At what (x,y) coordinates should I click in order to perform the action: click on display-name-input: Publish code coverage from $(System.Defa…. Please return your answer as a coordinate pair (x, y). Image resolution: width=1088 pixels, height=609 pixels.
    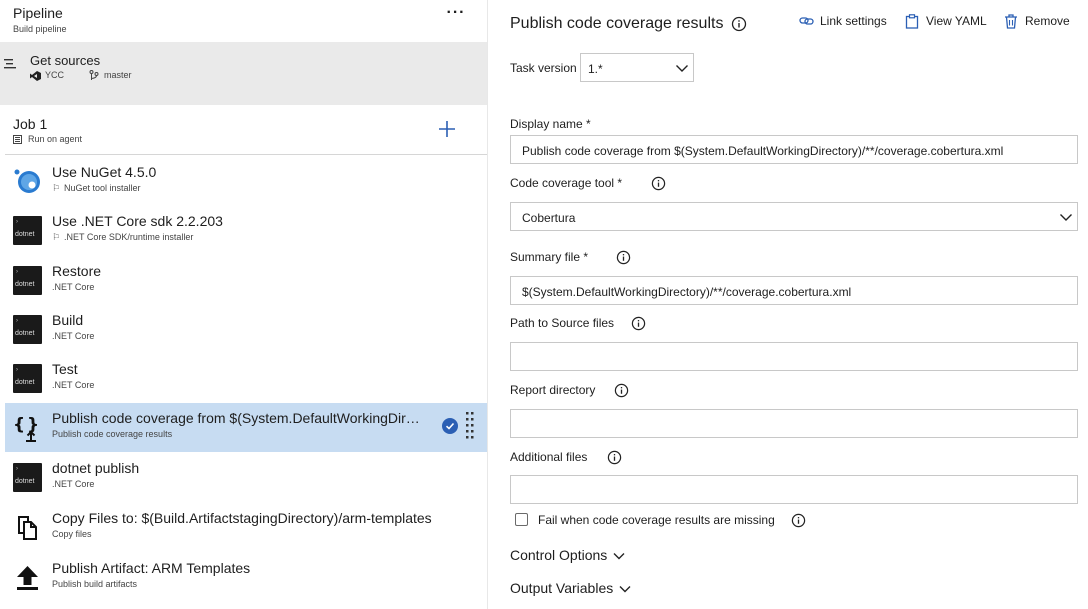
    Looking at the image, I should click on (794, 149).